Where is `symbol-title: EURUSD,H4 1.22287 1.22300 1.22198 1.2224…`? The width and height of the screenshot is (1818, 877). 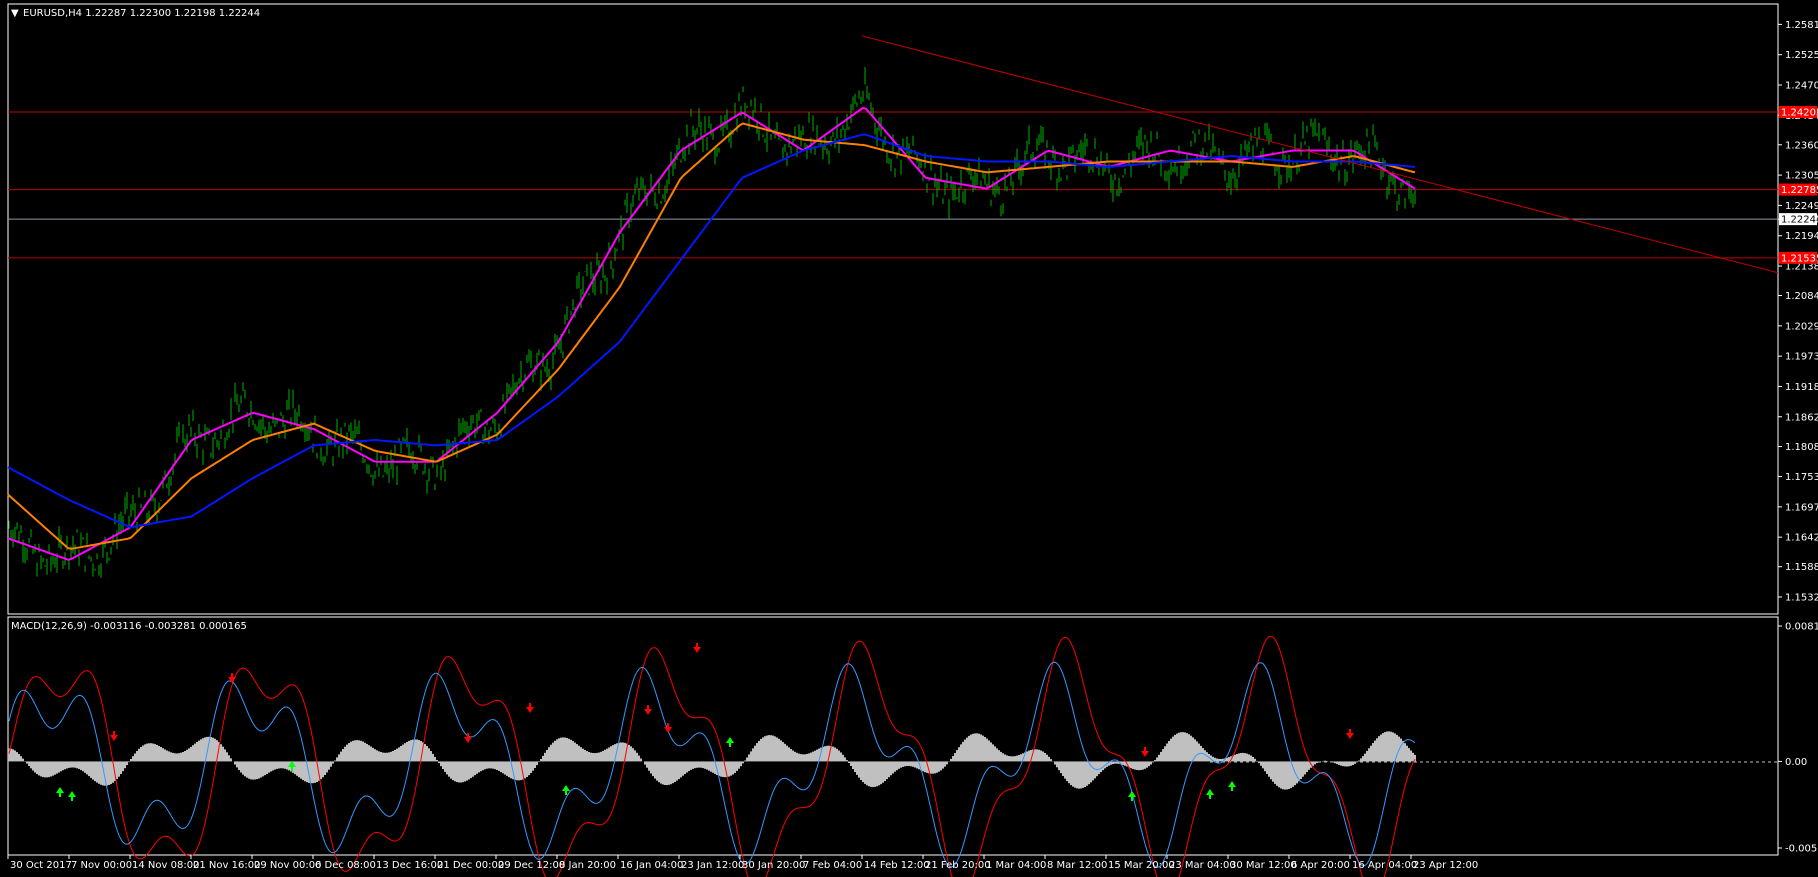
symbol-title: EURUSD,H4 1.22287 1.22300 1.22198 1.2224… is located at coordinates (141, 13).